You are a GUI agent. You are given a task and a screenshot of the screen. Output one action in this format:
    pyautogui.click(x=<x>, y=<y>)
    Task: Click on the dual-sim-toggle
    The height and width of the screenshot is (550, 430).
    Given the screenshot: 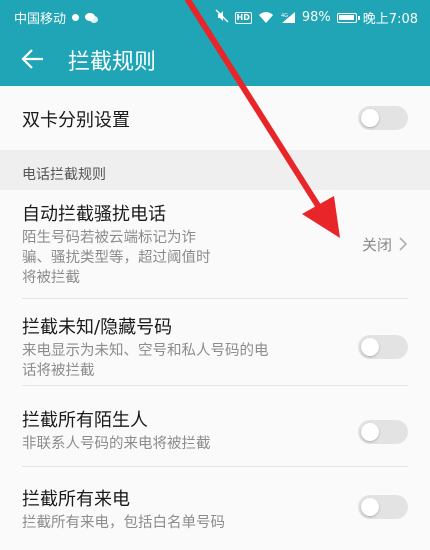 What is the action you would take?
    pyautogui.click(x=383, y=118)
    